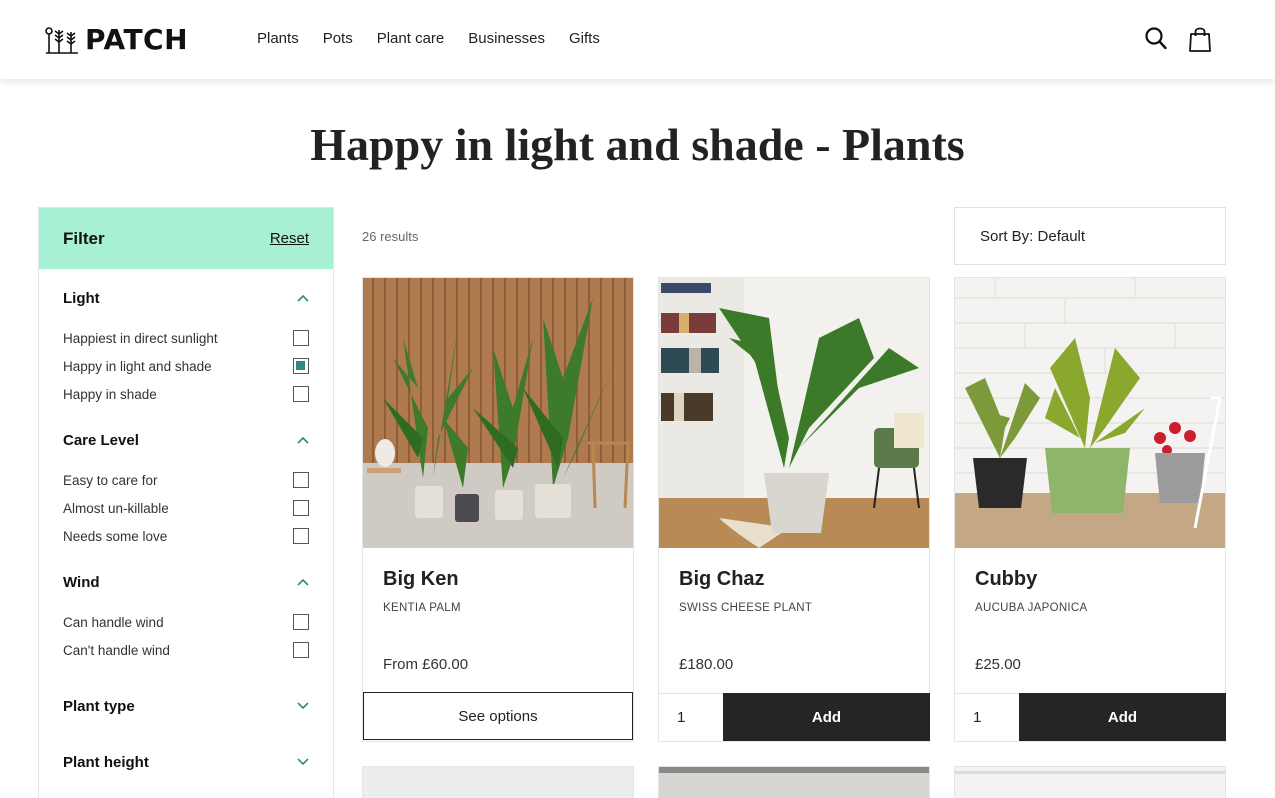  I want to click on filter-group-plant-height: Plant height, so click(186, 762).